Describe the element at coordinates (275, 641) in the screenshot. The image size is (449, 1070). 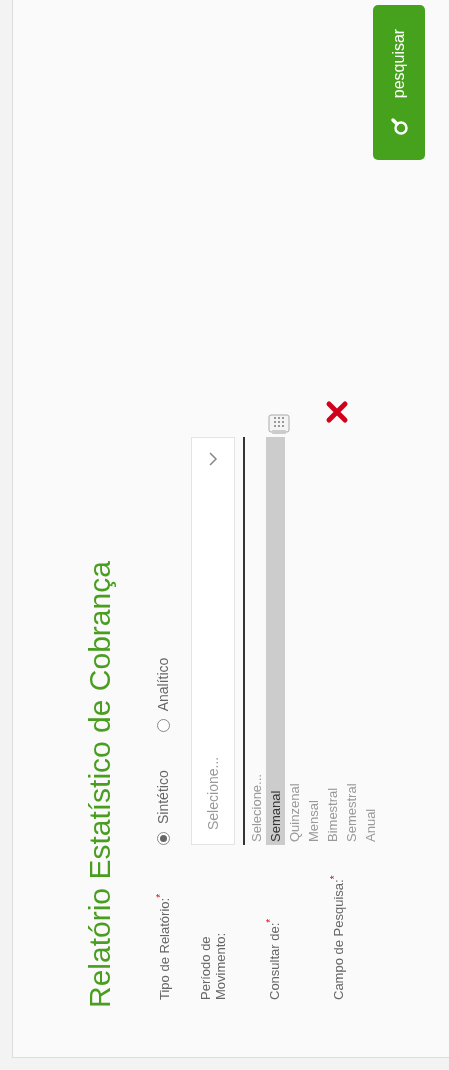
I see `dropdown-option: Semanal` at that location.